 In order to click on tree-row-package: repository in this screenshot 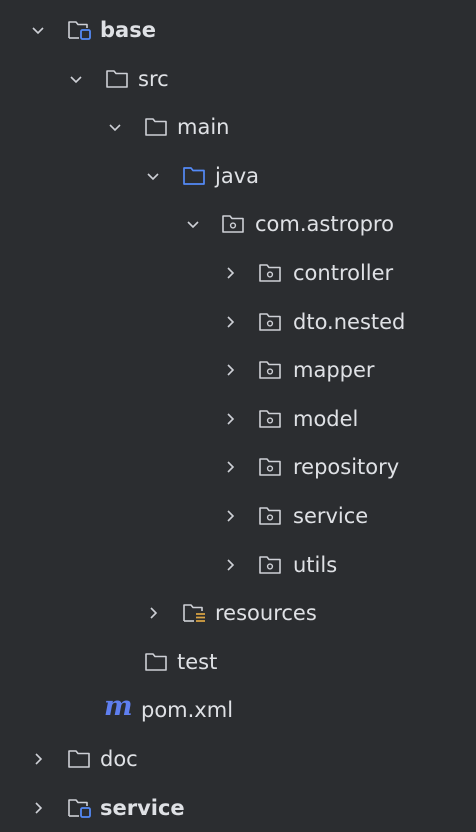, I will do `click(238, 467)`.